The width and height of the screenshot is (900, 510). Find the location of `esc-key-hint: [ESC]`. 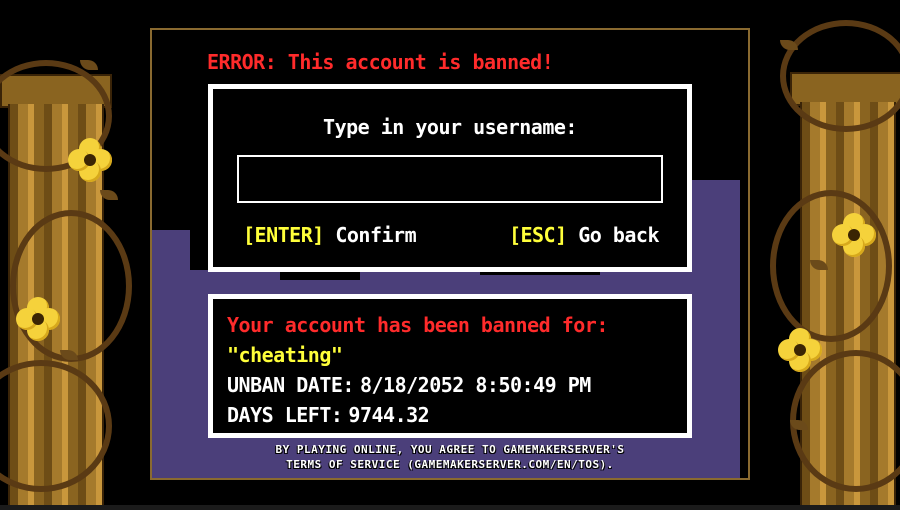

esc-key-hint: [ESC] is located at coordinates (537, 235).